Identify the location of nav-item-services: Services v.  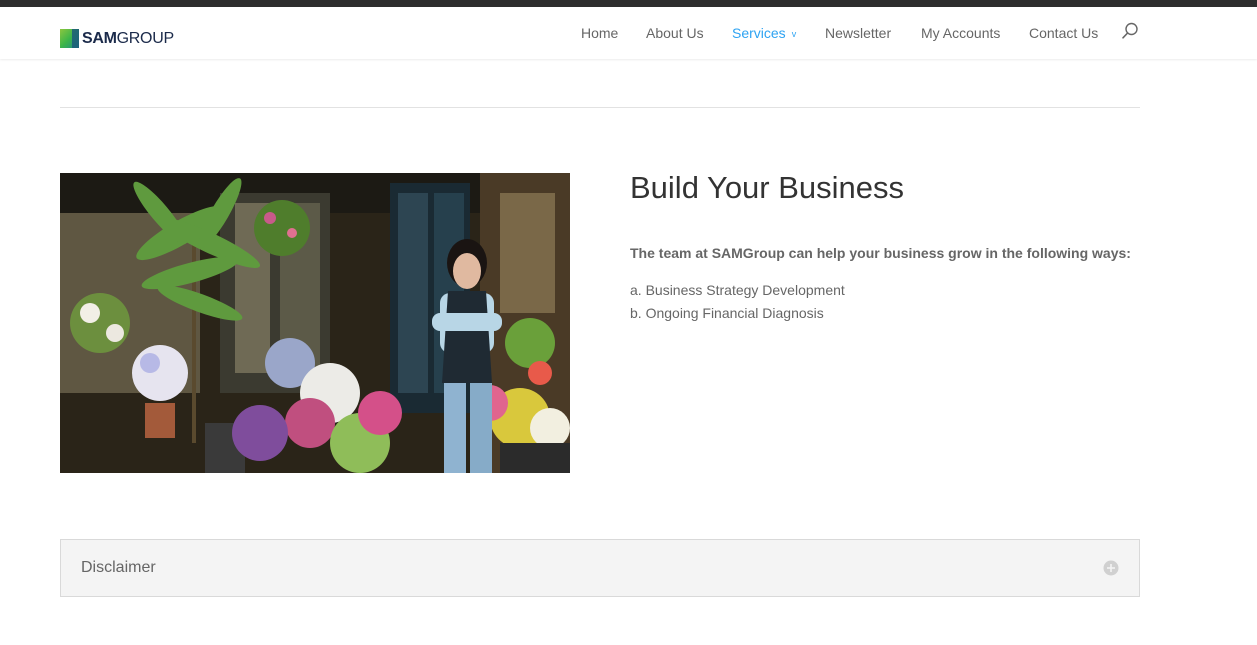
(764, 33).